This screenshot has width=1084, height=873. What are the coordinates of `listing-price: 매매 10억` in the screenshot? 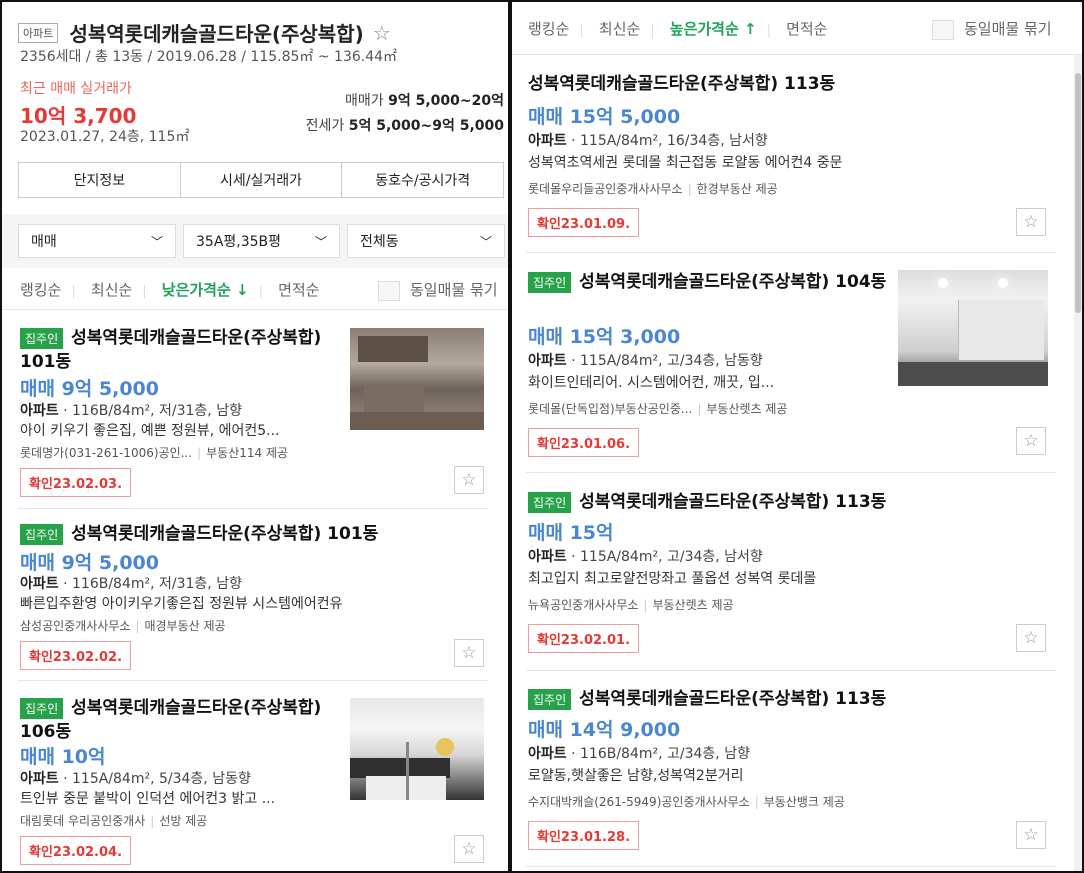 It's located at (63, 757).